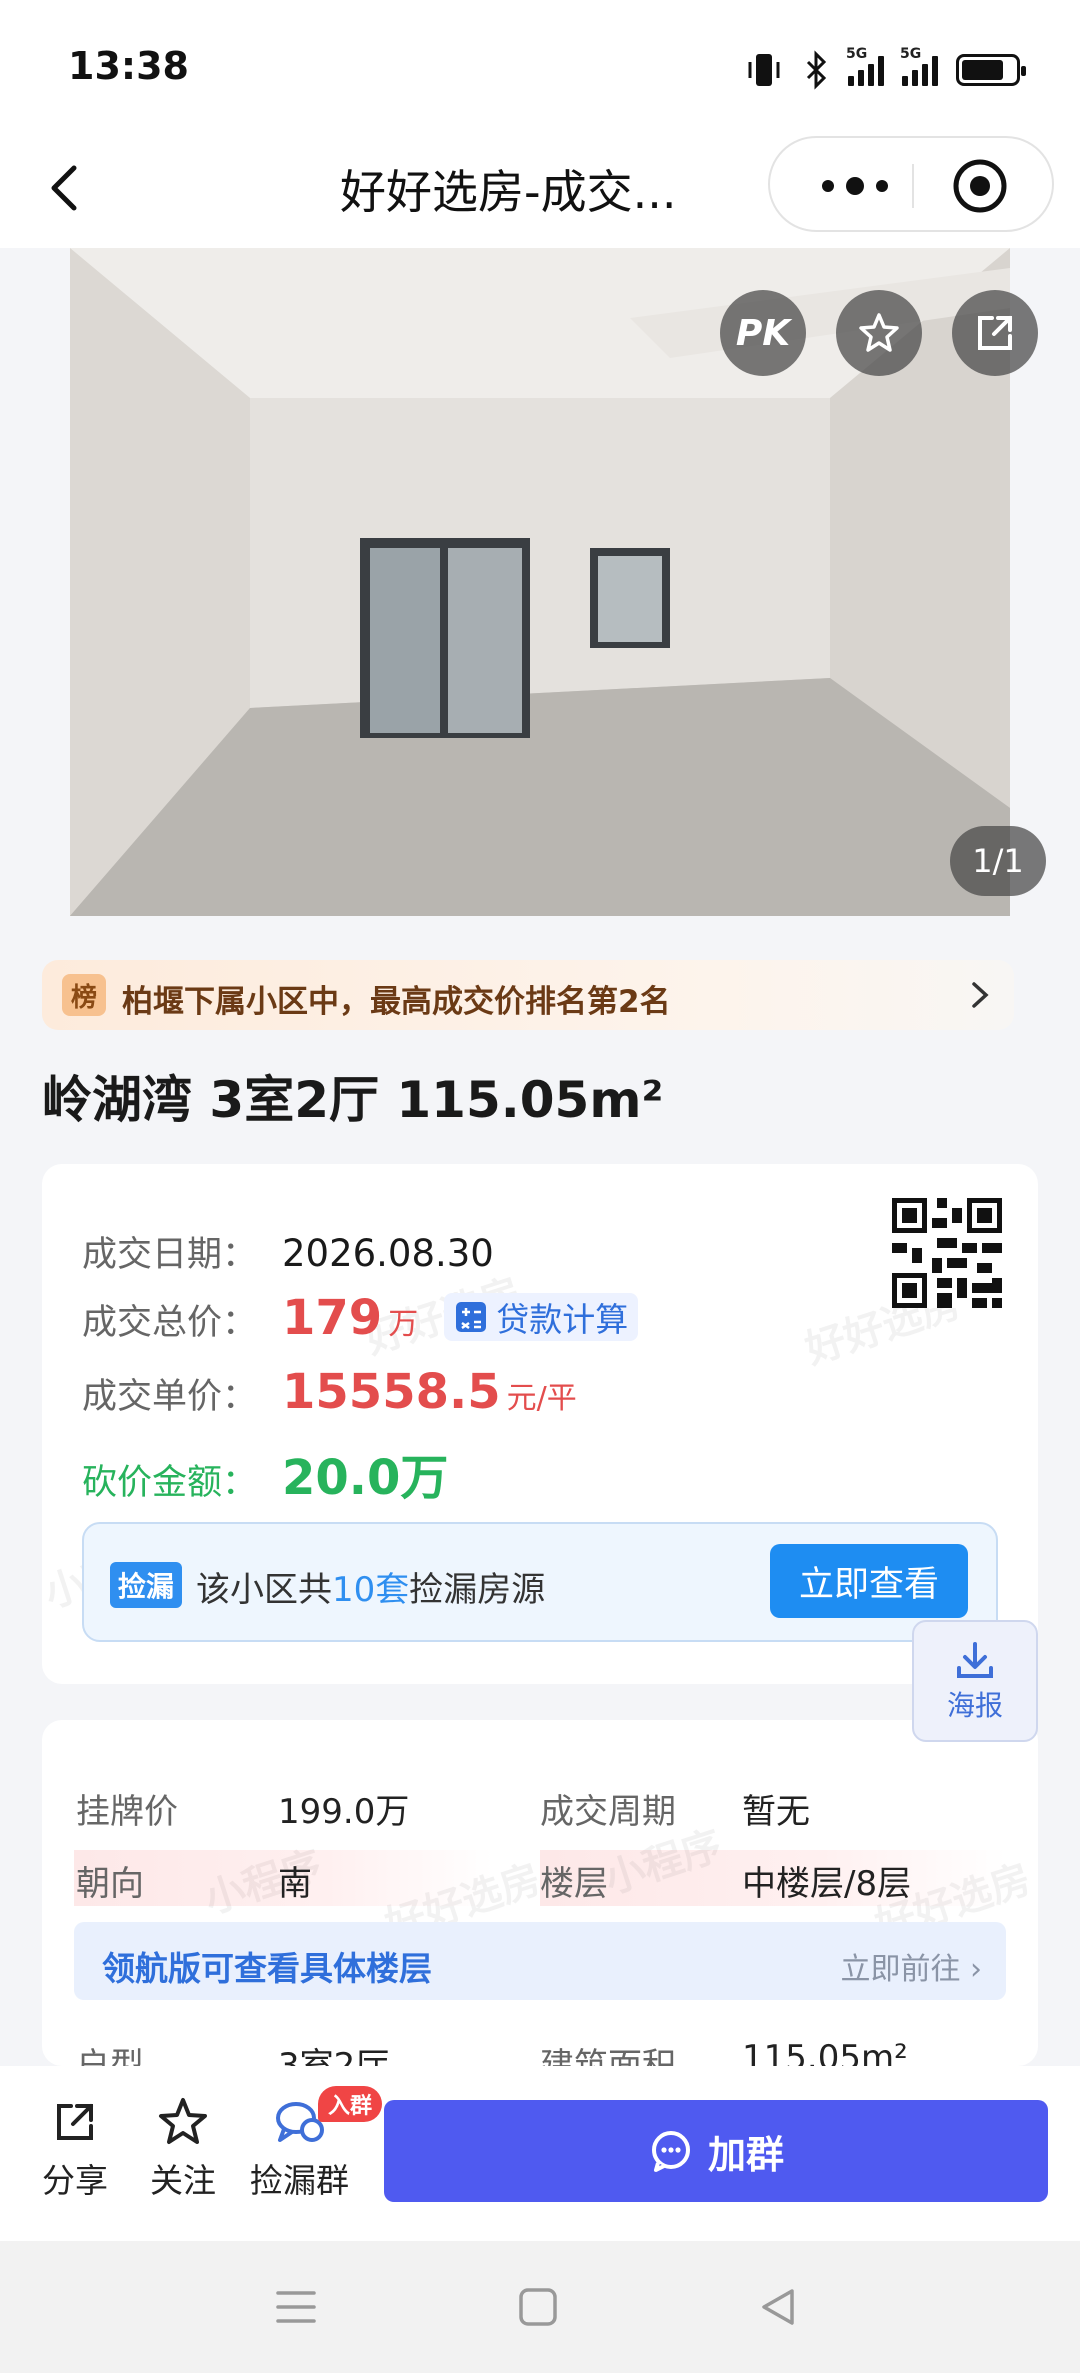  What do you see at coordinates (827, 1884) in the screenshot?
I see `floor-value: 中楼层/8层` at bounding box center [827, 1884].